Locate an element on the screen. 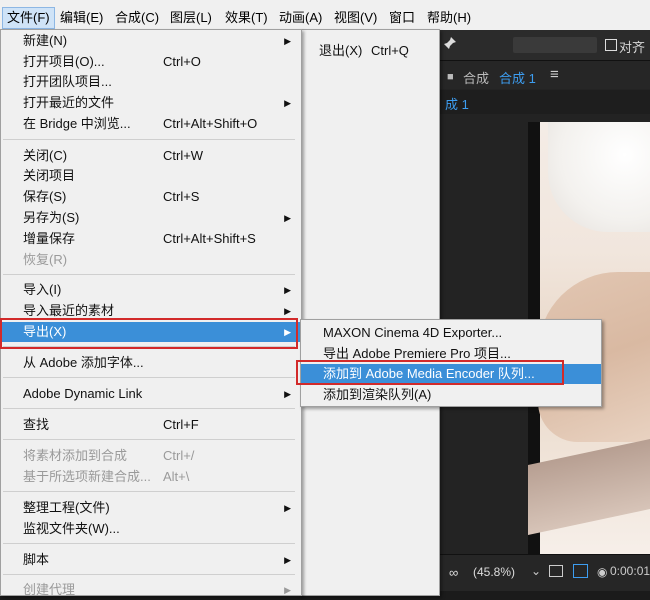 The width and height of the screenshot is (650, 600). lock-icon: ■ is located at coordinates (450, 77).